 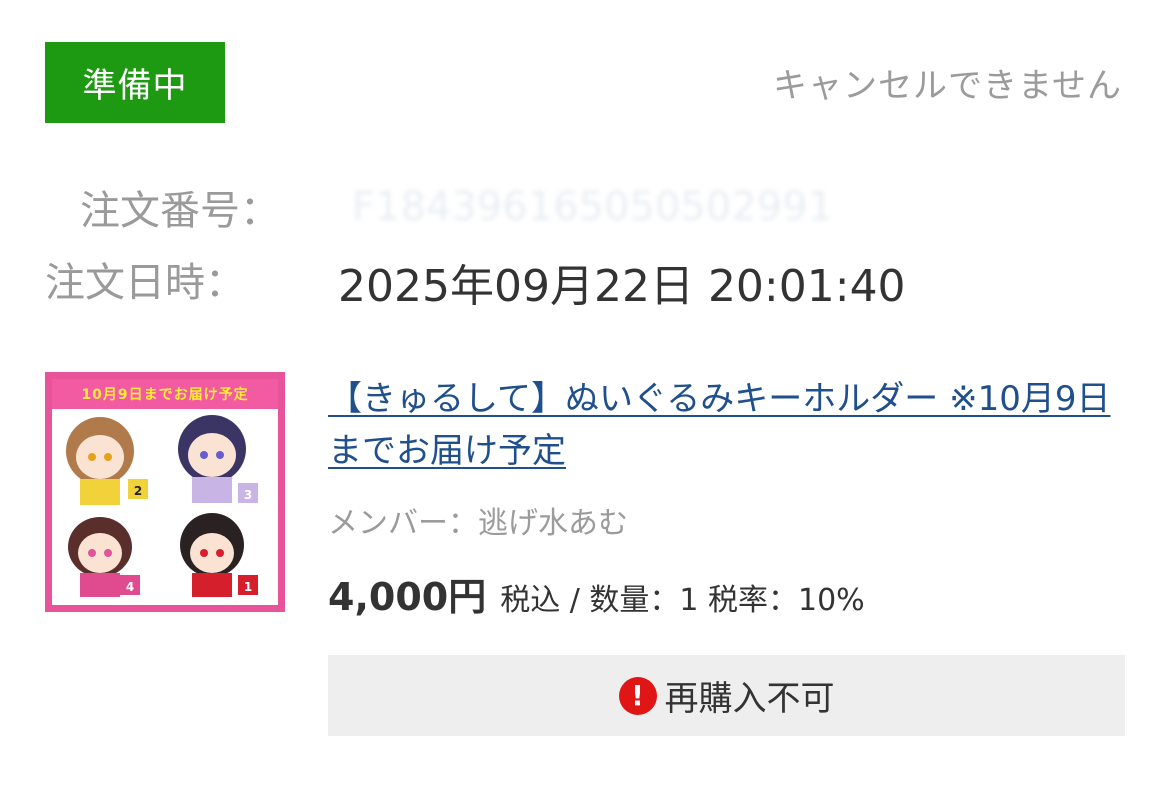 I want to click on svg-text: 2, so click(x=138, y=491).